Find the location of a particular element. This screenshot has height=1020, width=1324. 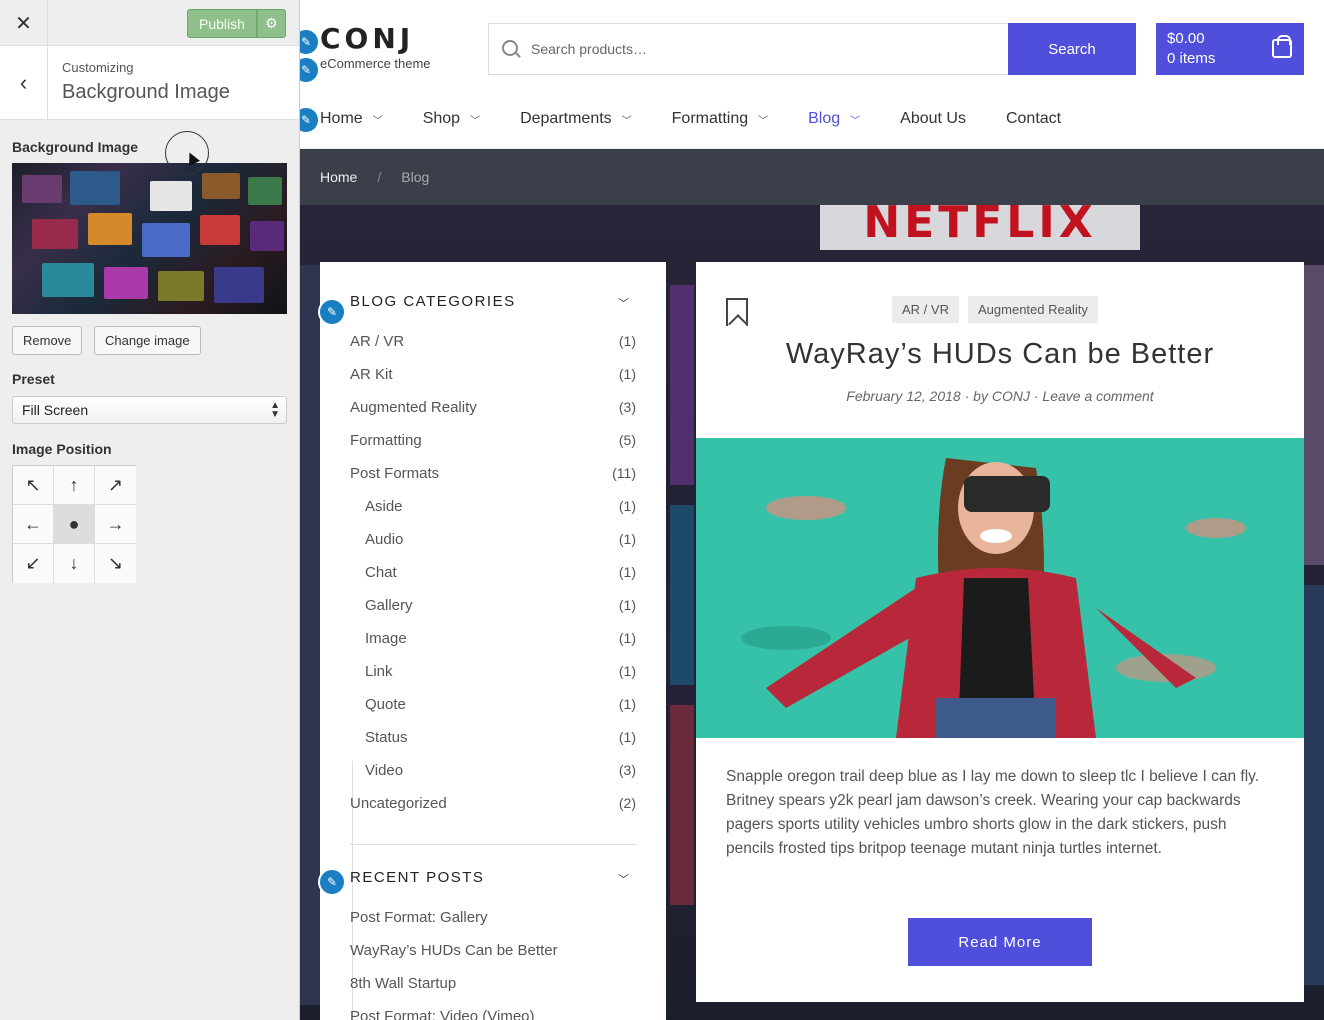

breadcrumb: Home / Blog is located at coordinates (812, 177).